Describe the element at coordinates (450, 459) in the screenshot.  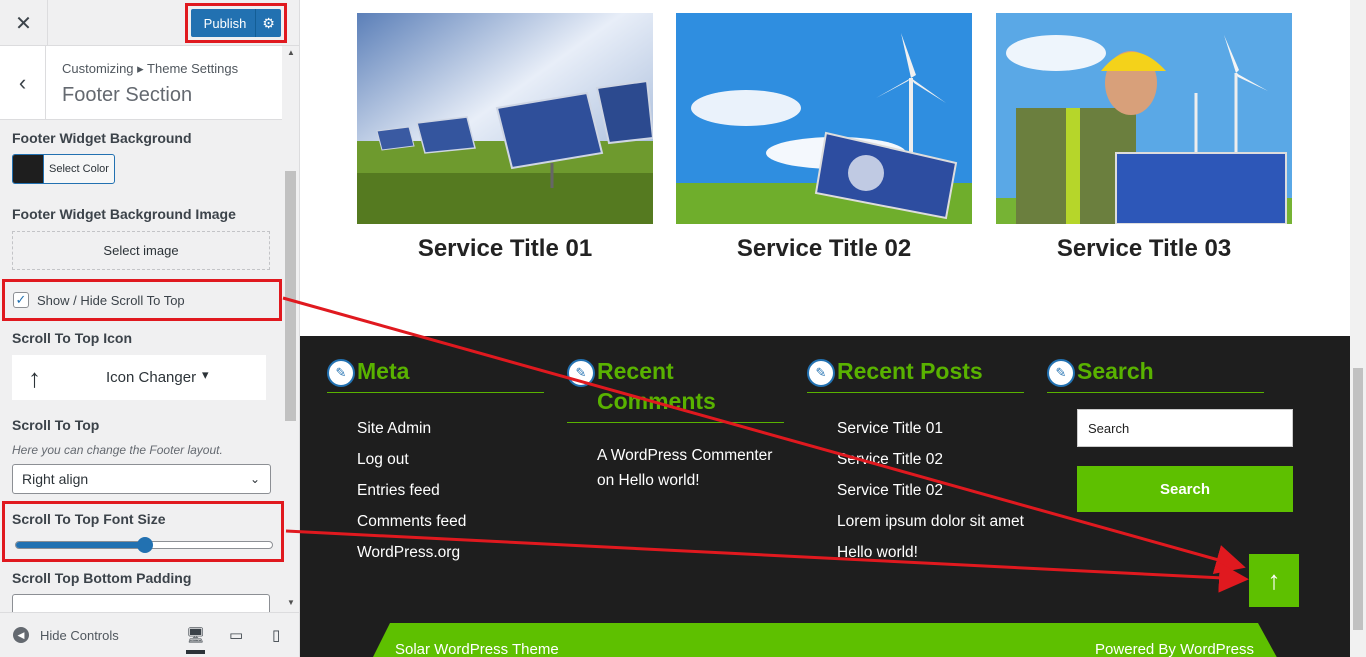
I see `list-item: Log out` at that location.